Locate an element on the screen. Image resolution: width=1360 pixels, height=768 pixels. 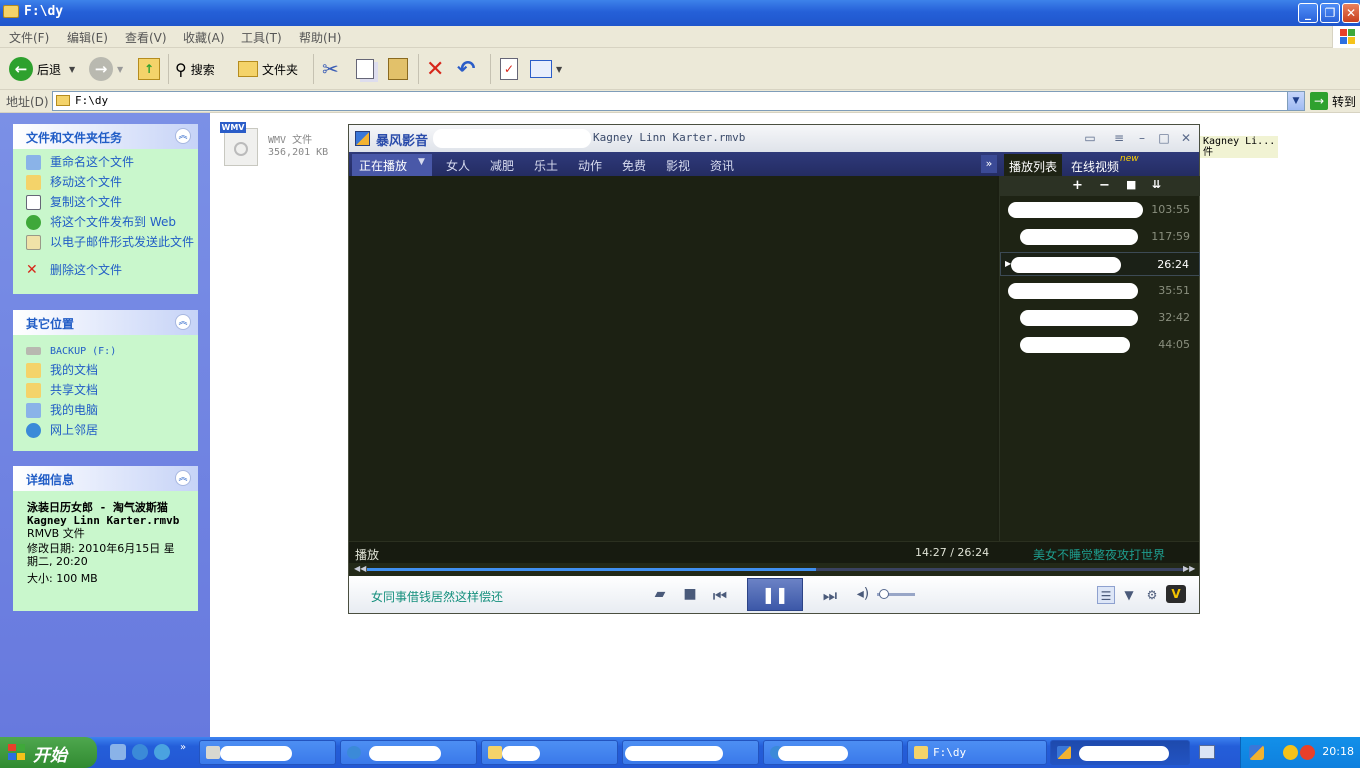
sort-icon: ⇊ is located at coordinates (1156, 184).